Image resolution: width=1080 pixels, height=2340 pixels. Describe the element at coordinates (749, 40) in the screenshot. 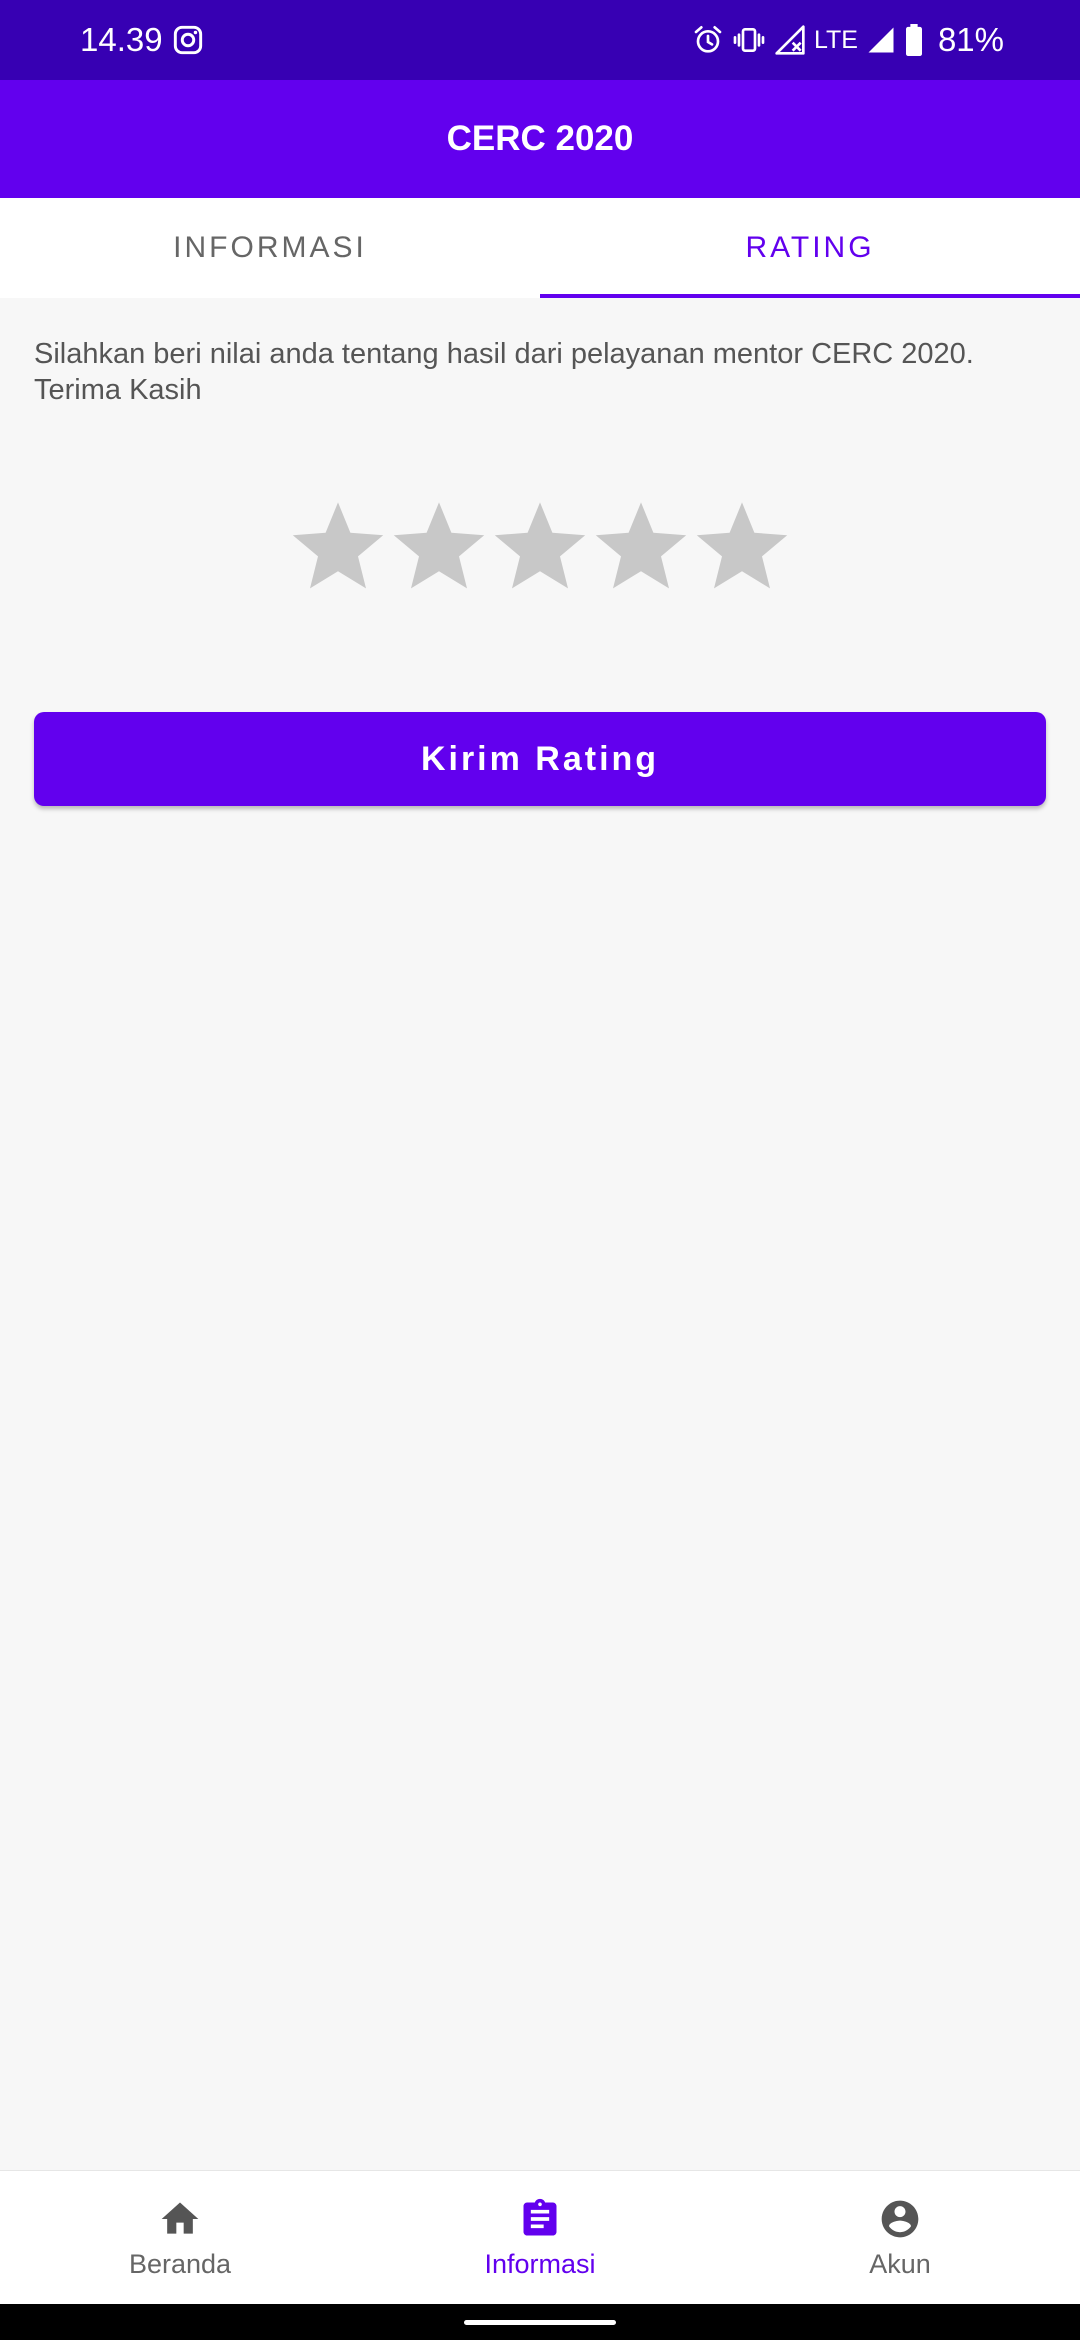

I see `vibrate-icon` at that location.